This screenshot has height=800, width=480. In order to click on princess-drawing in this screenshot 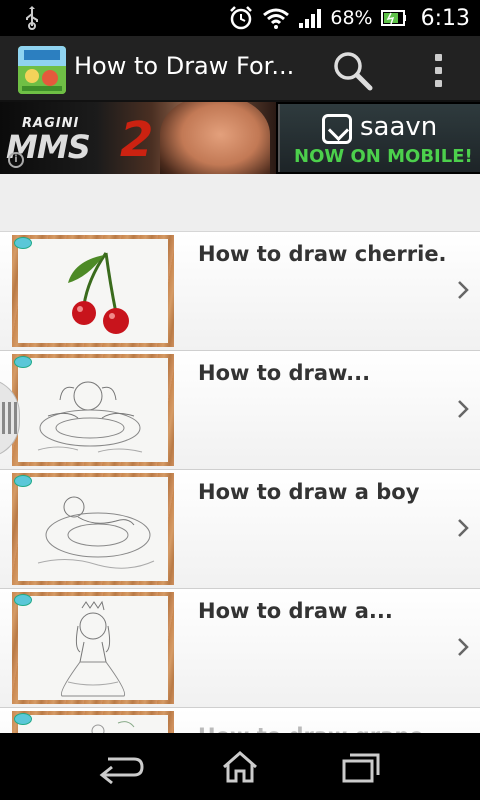, I will do `click(93, 648)`.